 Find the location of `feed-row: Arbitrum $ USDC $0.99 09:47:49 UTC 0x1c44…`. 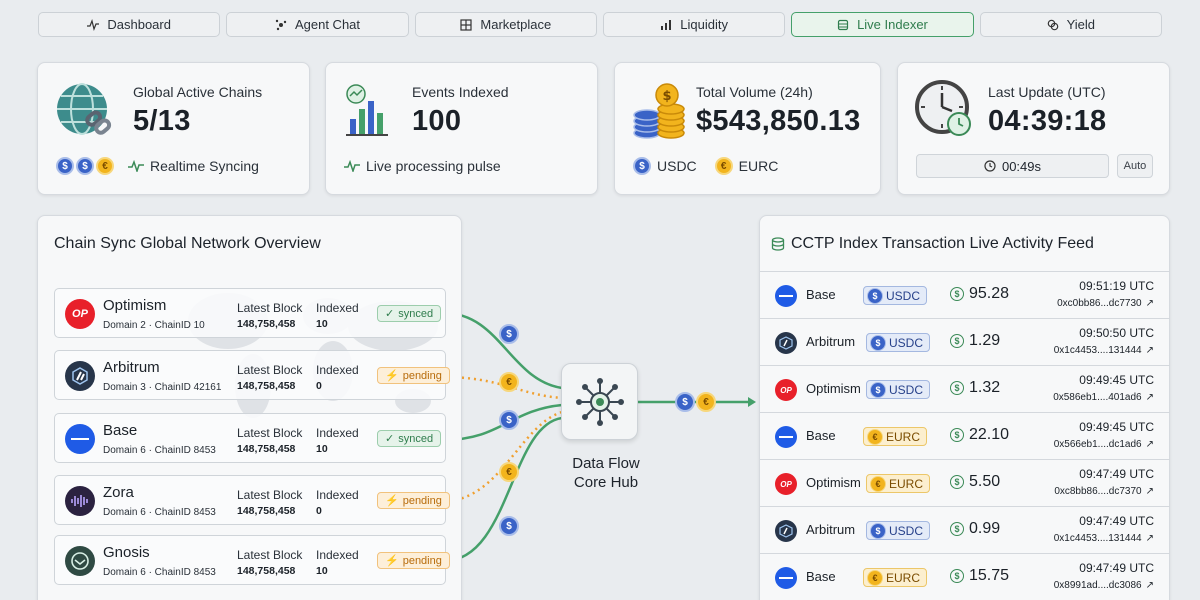

feed-row: Arbitrum $ USDC $0.99 09:47:49 UTC 0x1c44… is located at coordinates (965, 529).